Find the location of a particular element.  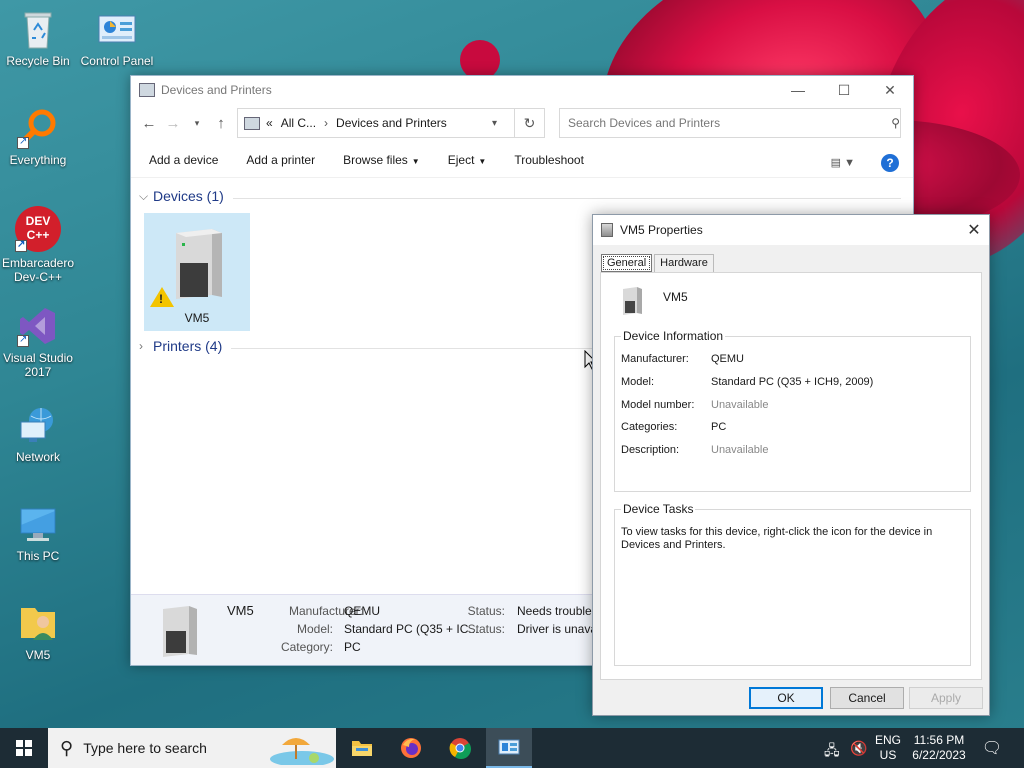

printers-group-header: › Printers (4) is located at coordinates (180, 346).